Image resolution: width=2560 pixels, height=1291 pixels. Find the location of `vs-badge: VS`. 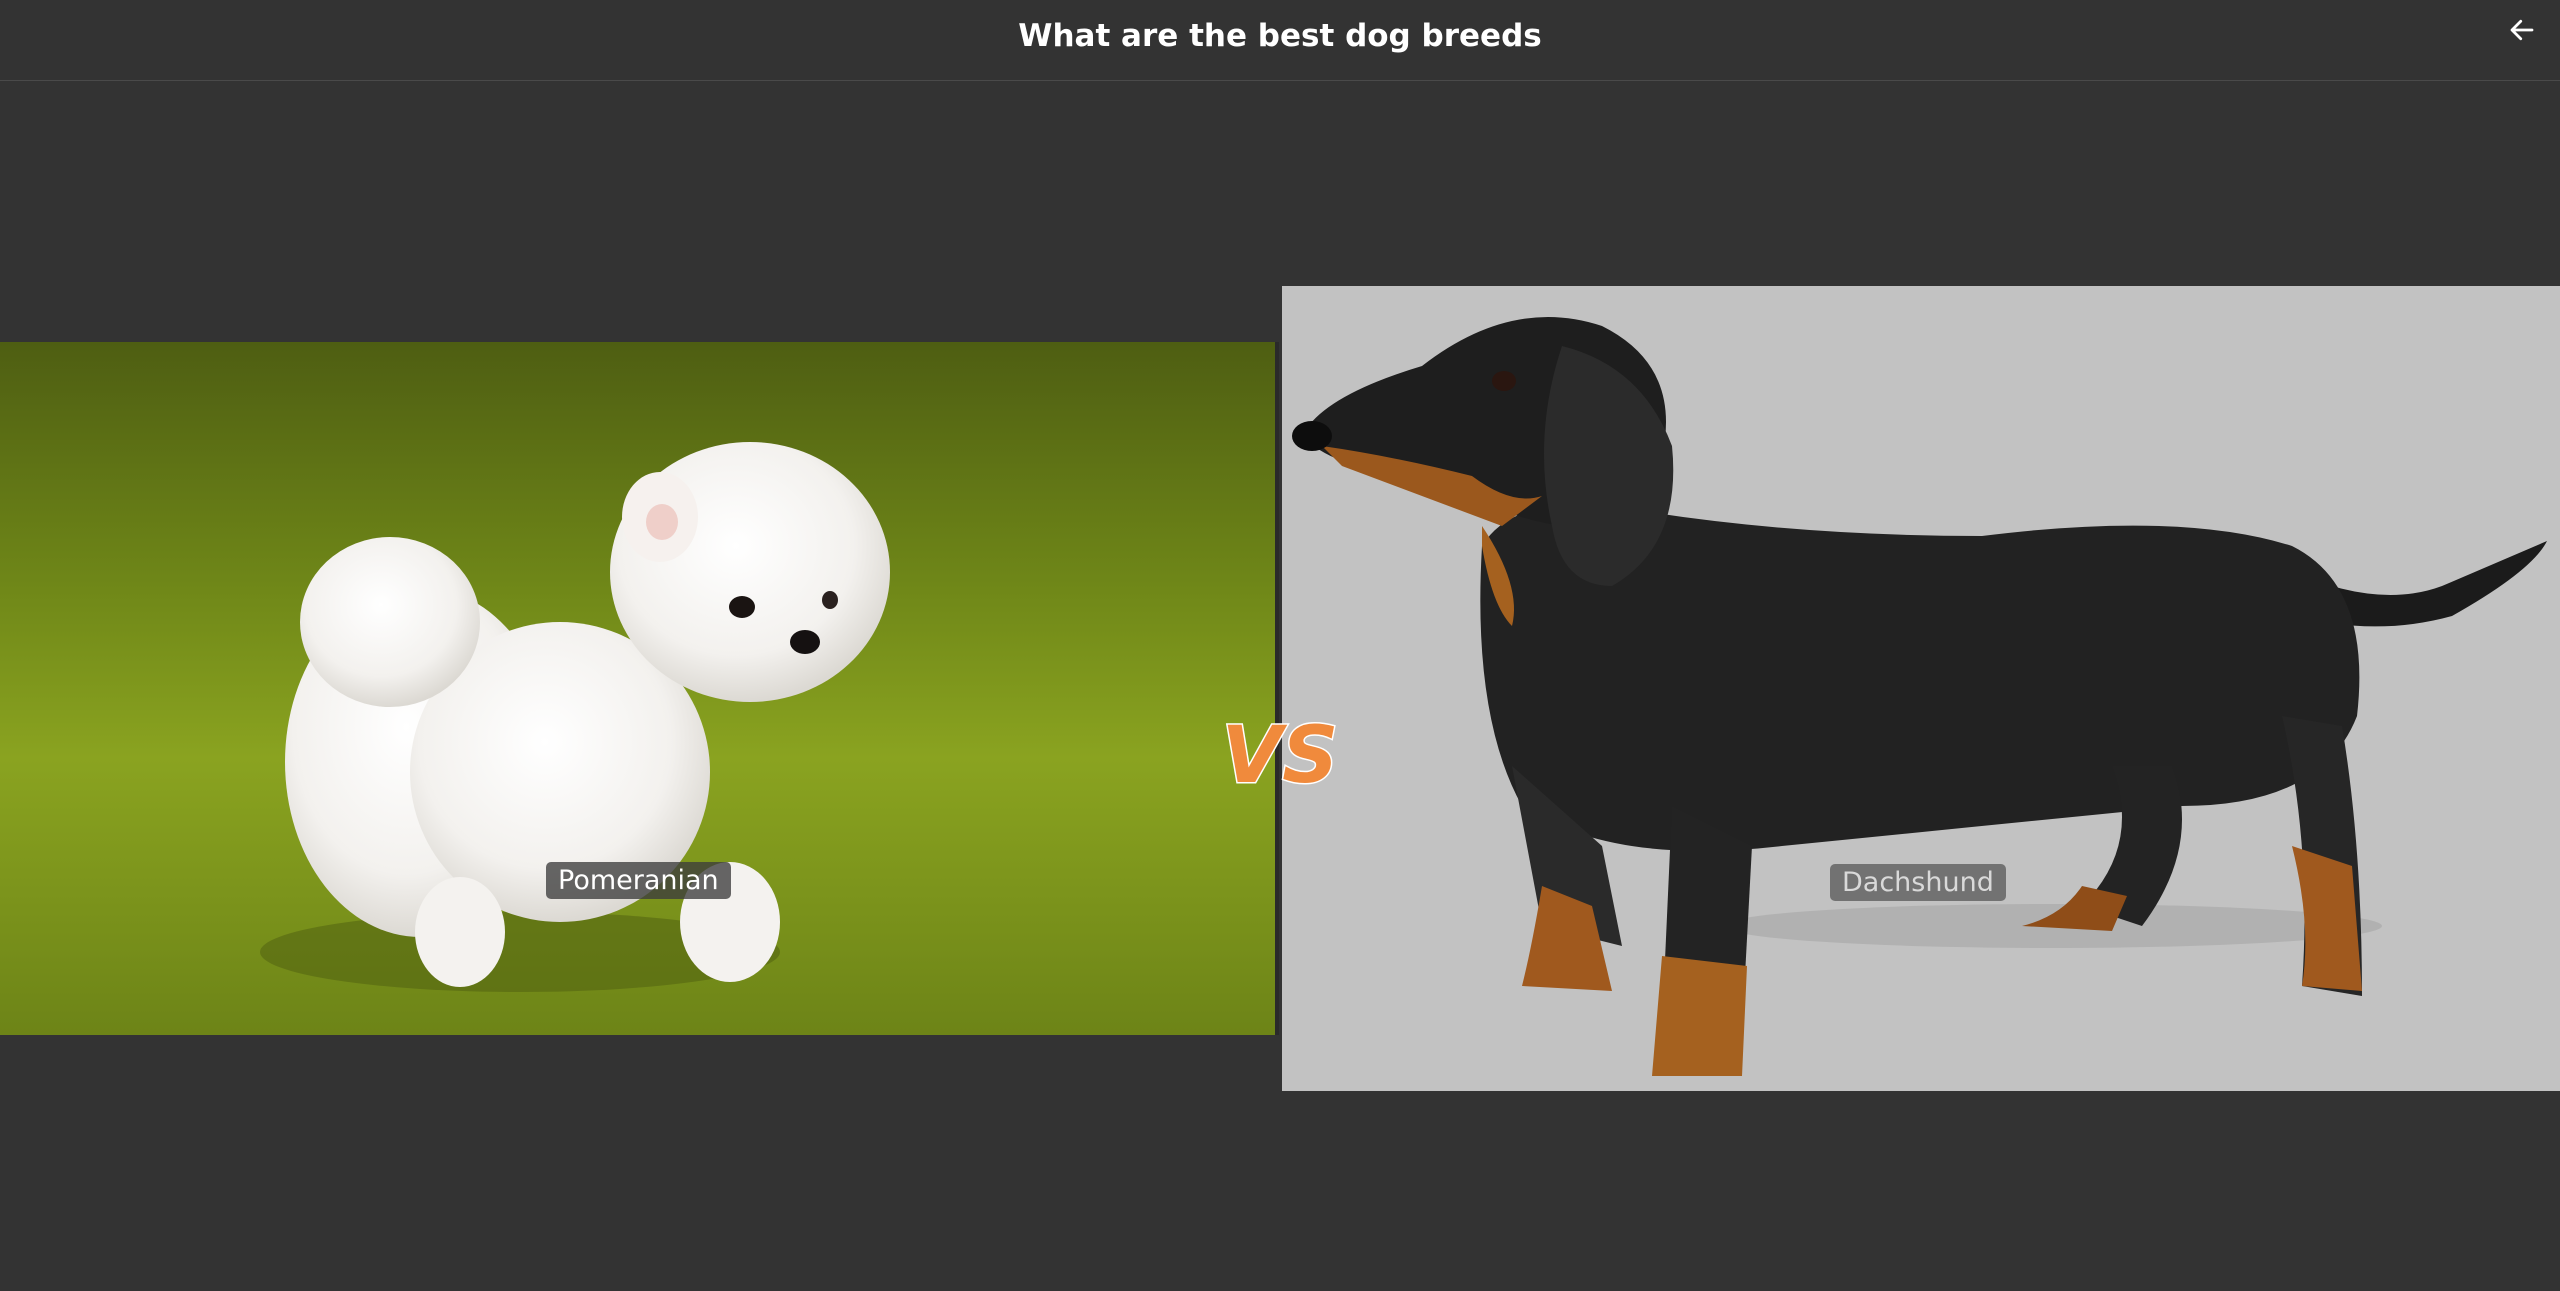

vs-badge: VS is located at coordinates (1280, 756).